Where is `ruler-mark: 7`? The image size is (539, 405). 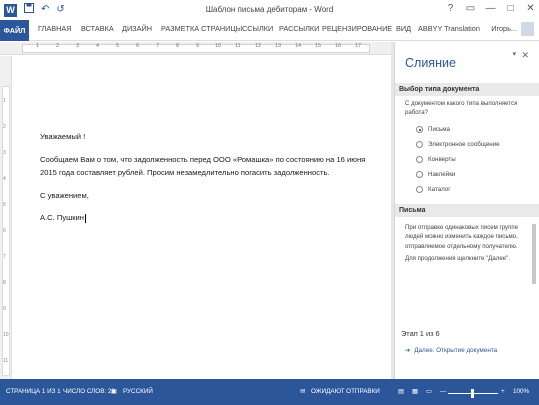
ruler-mark: 7 is located at coordinates (4, 257).